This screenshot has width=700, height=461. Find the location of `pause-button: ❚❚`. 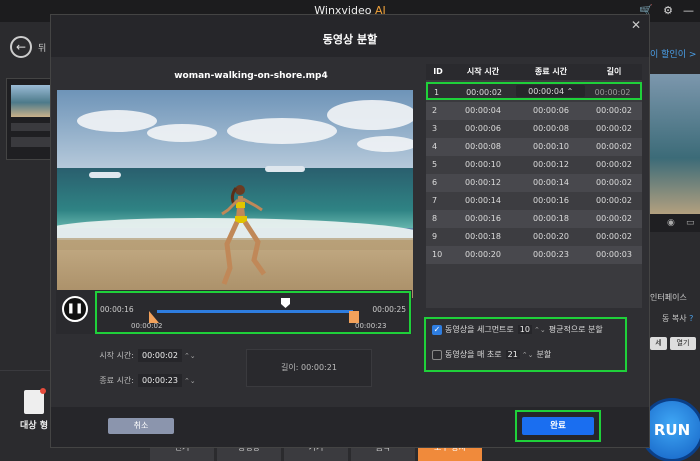

pause-button: ❚❚ is located at coordinates (75, 309).